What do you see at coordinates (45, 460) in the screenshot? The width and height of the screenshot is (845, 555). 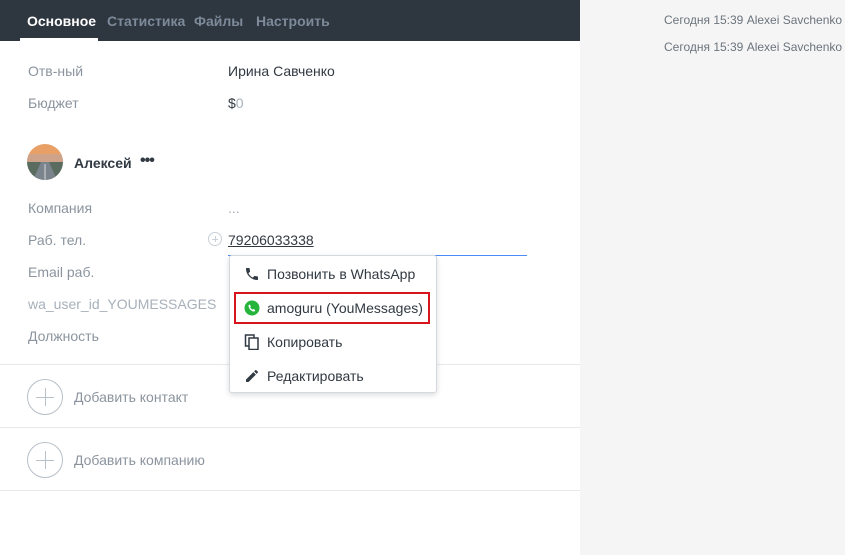 I see `add-company-icon` at bounding box center [45, 460].